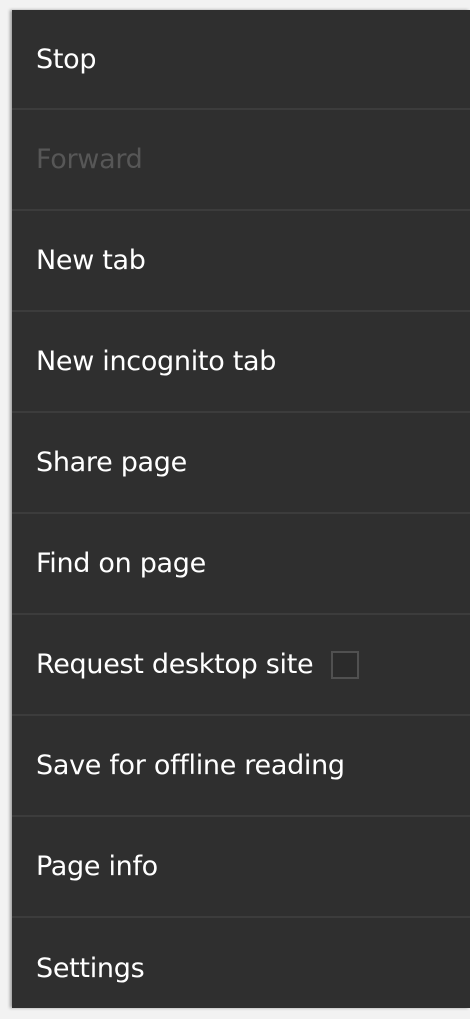 The height and width of the screenshot is (1019, 470). Describe the element at coordinates (241, 463) in the screenshot. I see `menu-item-share-page: Share page` at that location.